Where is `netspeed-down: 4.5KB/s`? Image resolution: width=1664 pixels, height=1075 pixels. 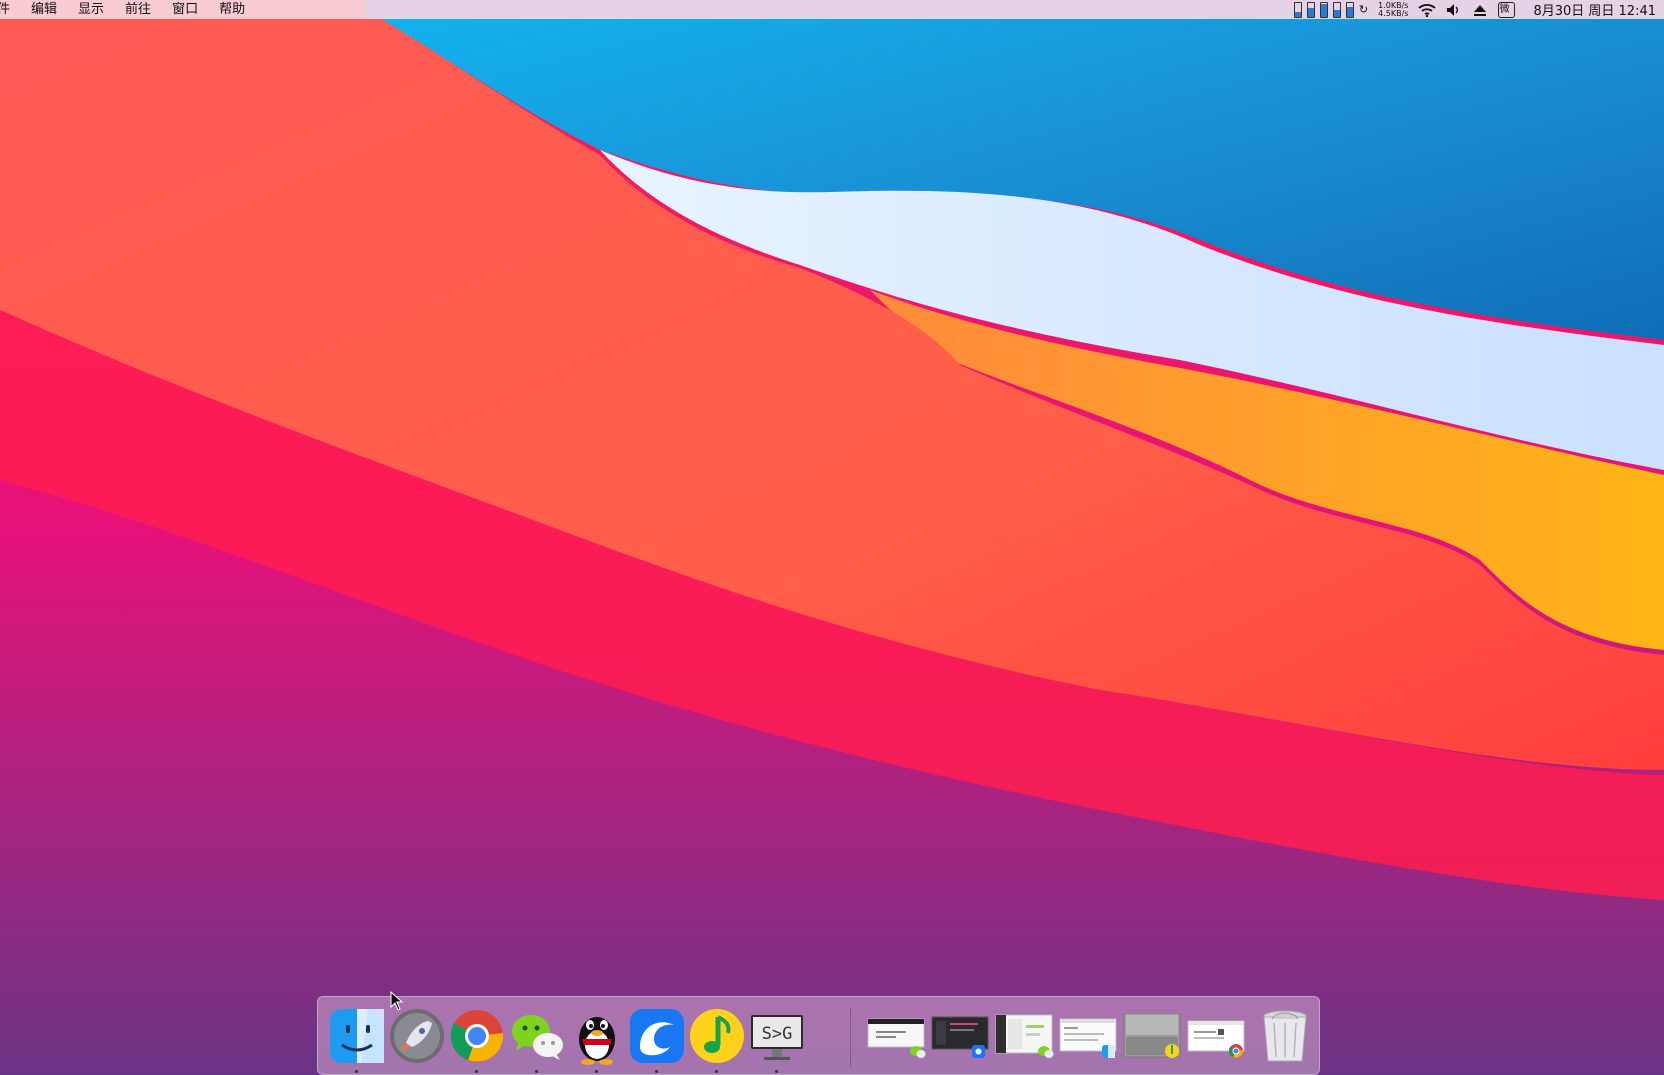
netspeed-down: 4.5KB/s is located at coordinates (1393, 13).